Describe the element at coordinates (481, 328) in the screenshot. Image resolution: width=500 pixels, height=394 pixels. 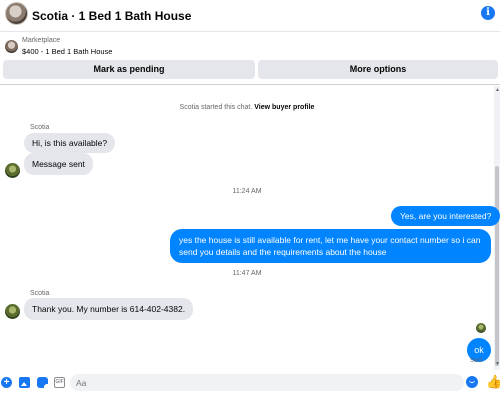
I see `seen-receipt-avatar` at that location.